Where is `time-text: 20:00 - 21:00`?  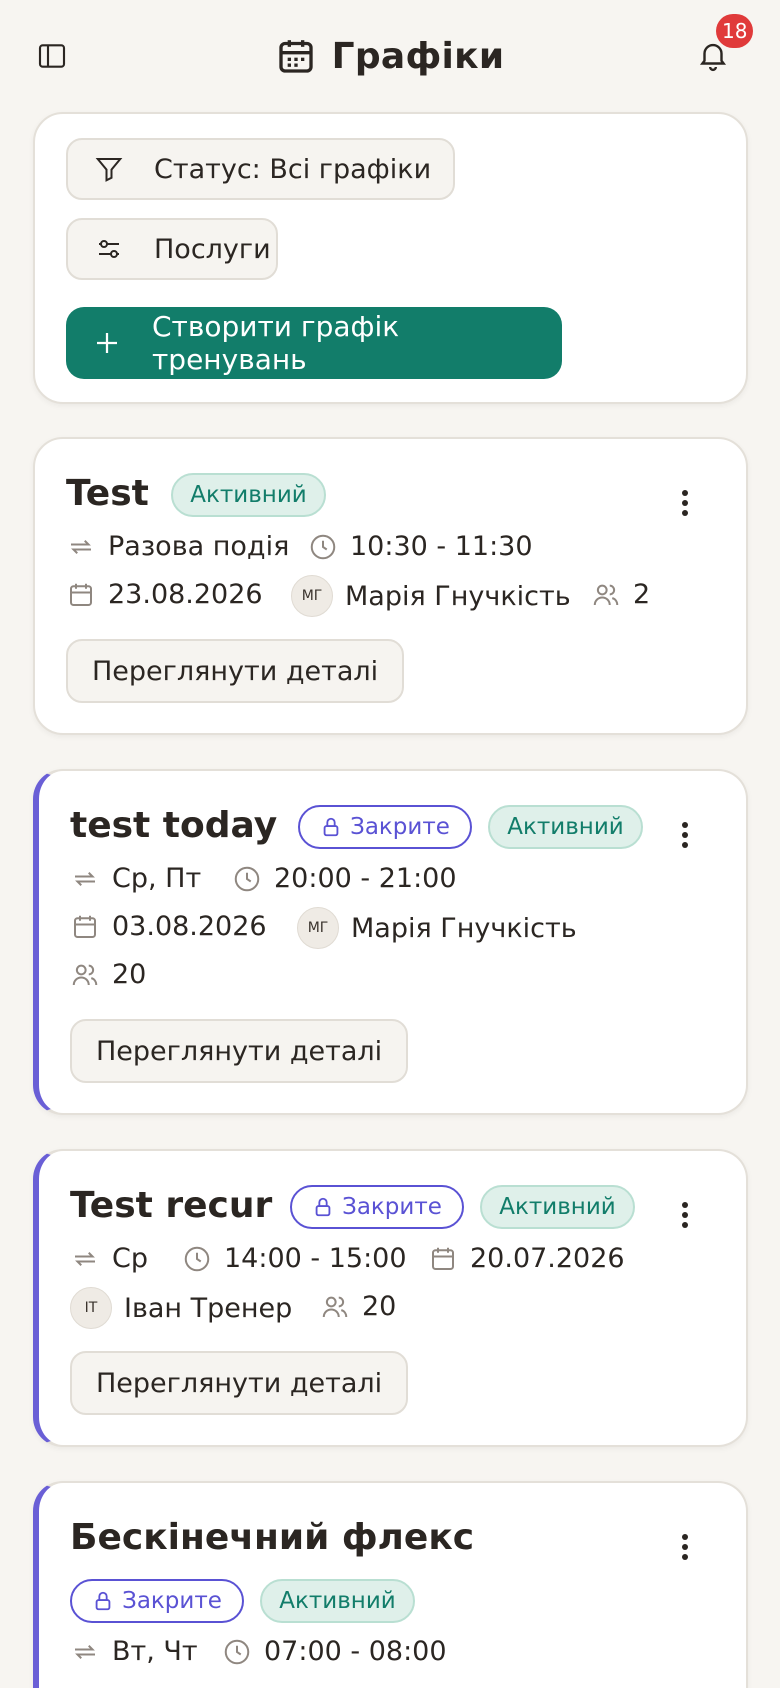 time-text: 20:00 - 21:00 is located at coordinates (365, 878).